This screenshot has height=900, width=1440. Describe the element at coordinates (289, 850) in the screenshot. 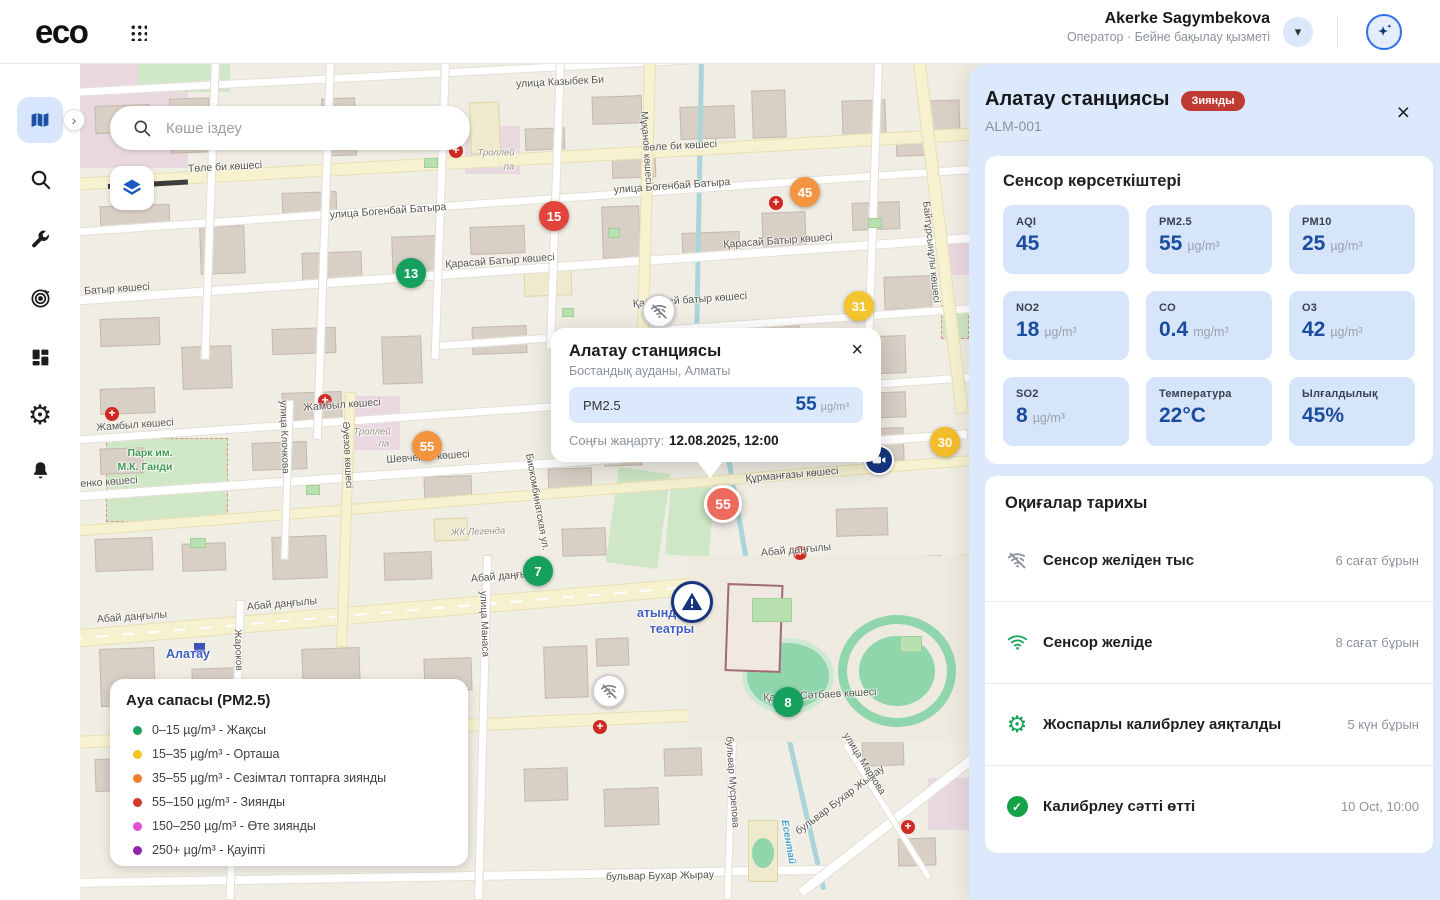

I see `legend-item: 250+ µg/m³ - Қауіпті` at that location.